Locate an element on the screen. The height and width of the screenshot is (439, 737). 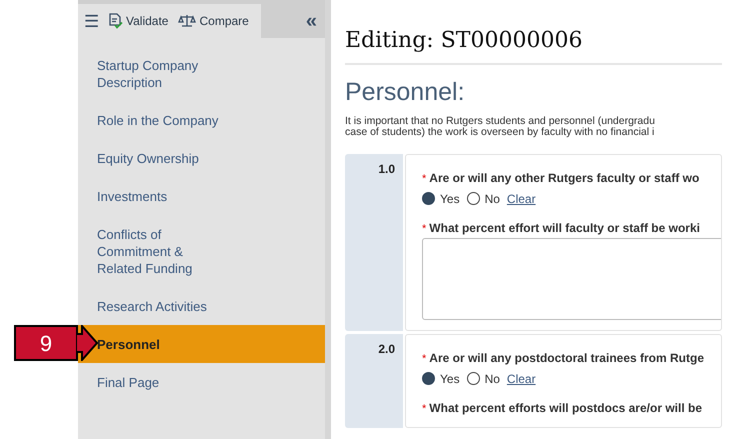
question-text: Are or will any postdoctoral trainees from Rutge is located at coordinates (566, 358).